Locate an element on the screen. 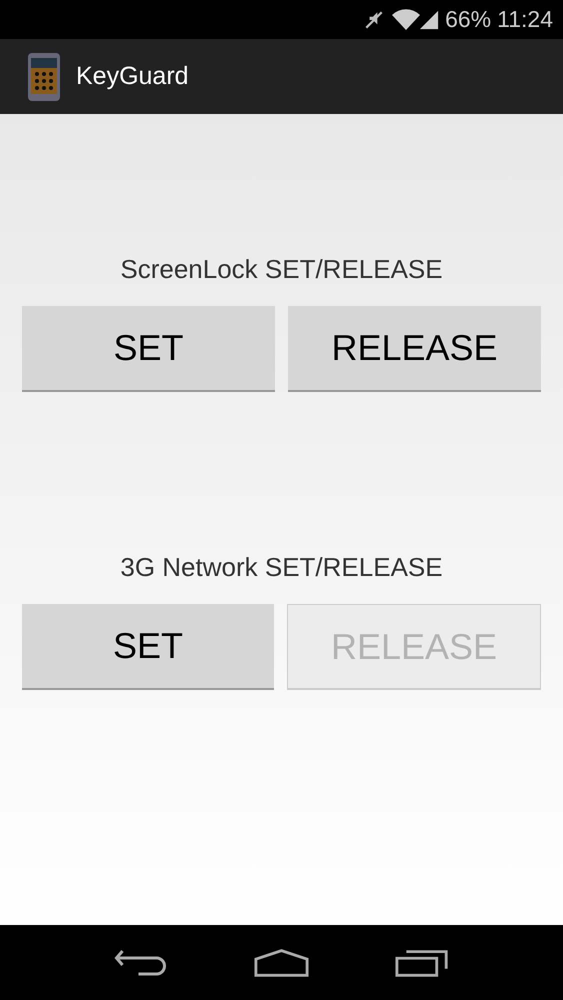 The height and width of the screenshot is (1000, 563). app-title: KeyGuard is located at coordinates (132, 76).